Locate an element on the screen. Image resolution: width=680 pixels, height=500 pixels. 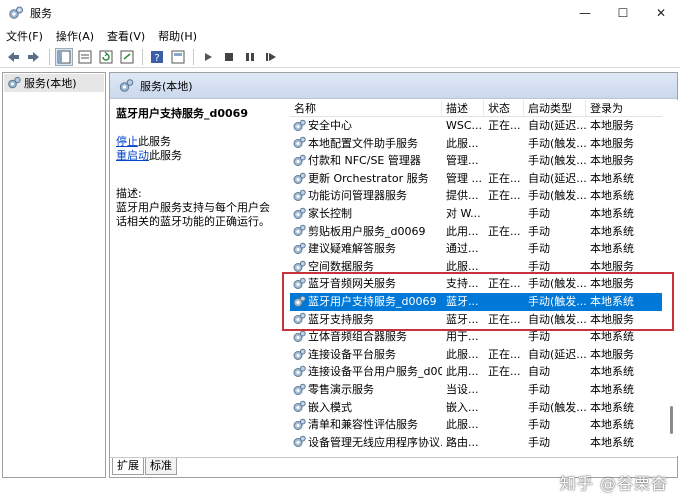
service-name-cell: 立体音频组合器服务 is located at coordinates (366, 337).